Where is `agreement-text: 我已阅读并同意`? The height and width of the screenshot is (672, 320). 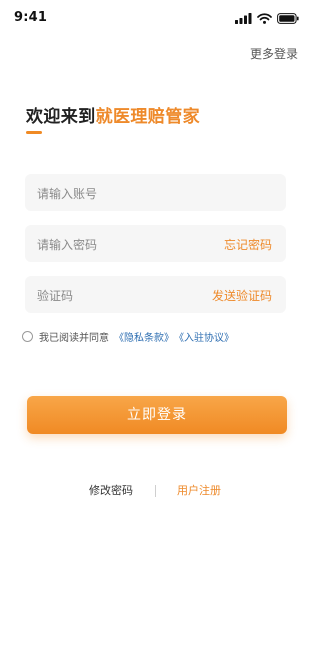 agreement-text: 我已阅读并同意 is located at coordinates (74, 338).